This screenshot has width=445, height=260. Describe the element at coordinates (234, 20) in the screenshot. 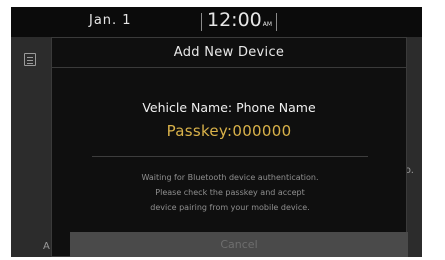

I see `status-time-value: 12:00` at that location.